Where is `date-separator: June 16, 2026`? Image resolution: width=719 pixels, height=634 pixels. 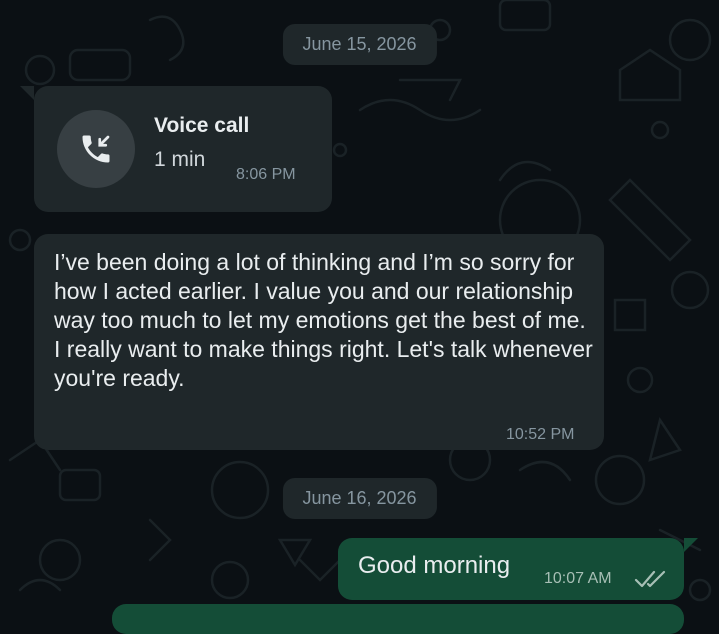 date-separator: June 16, 2026 is located at coordinates (359, 498).